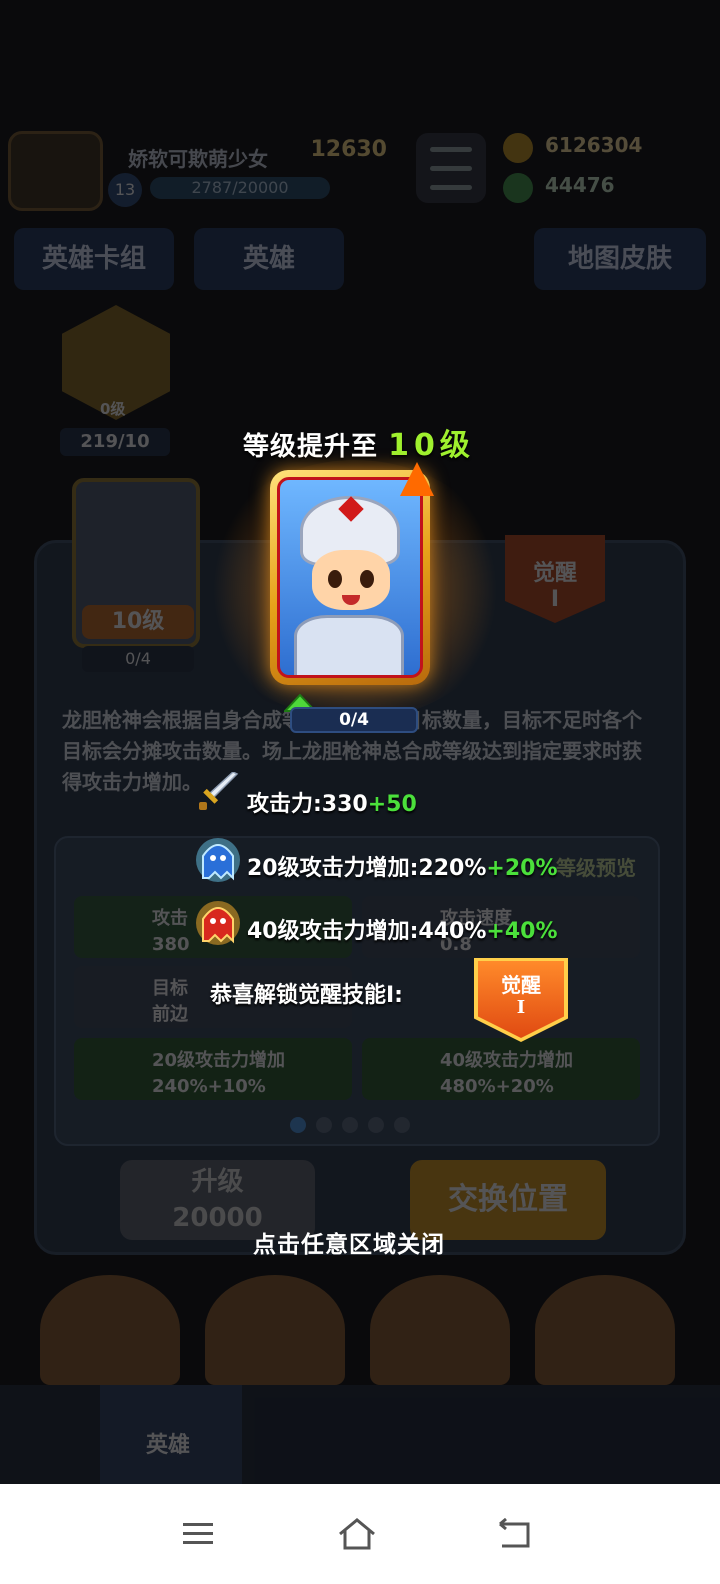 Image resolution: width=720 pixels, height=1584 pixels. I want to click on home-icon, so click(357, 1534).